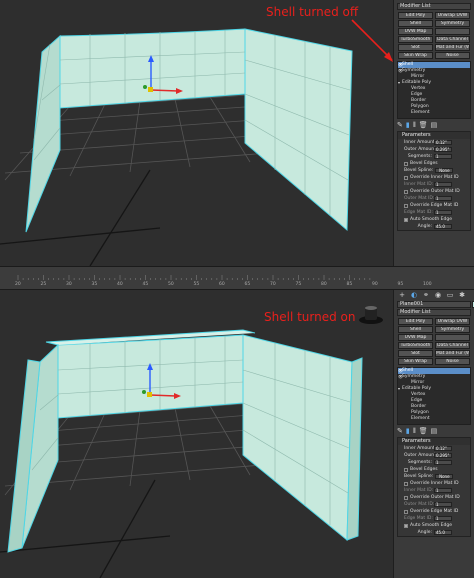 This screenshot has width=474, height=578. I want to click on motion-tab-icon: ◉, so click(438, 295).